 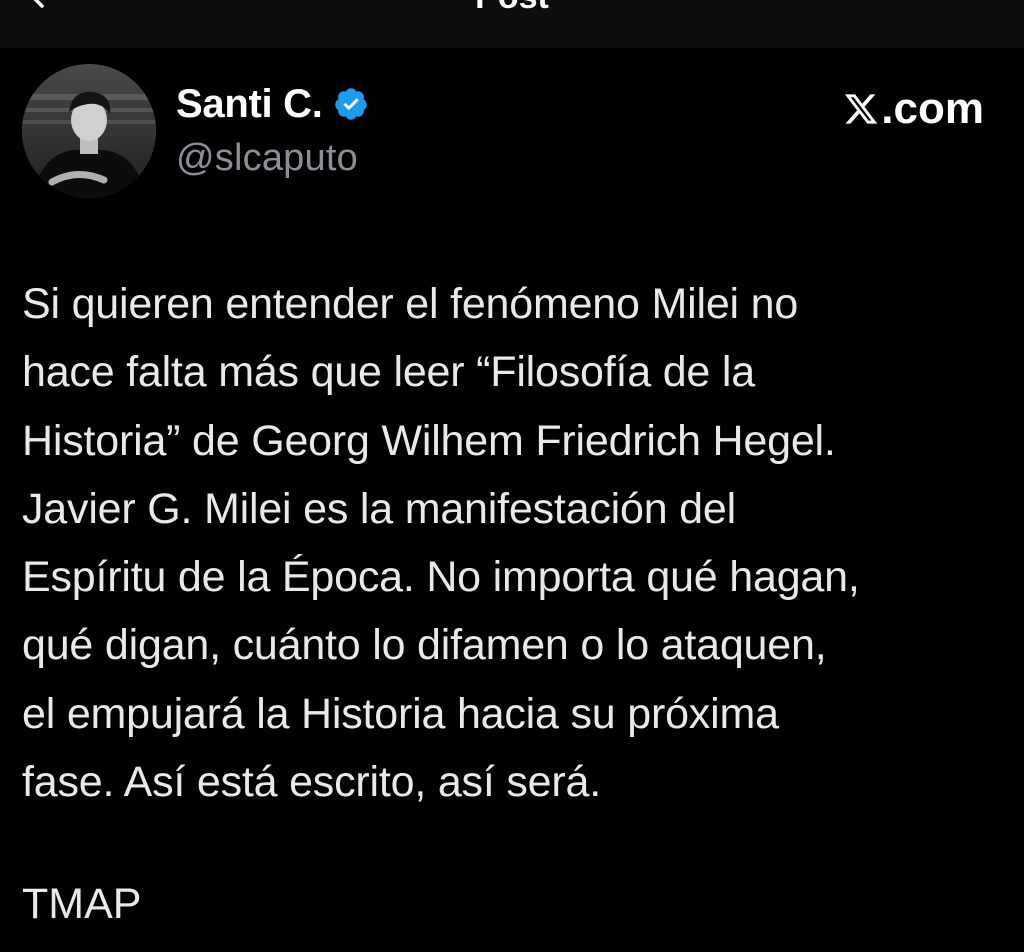 What do you see at coordinates (861, 109) in the screenshot?
I see `x-logo-icon` at bounding box center [861, 109].